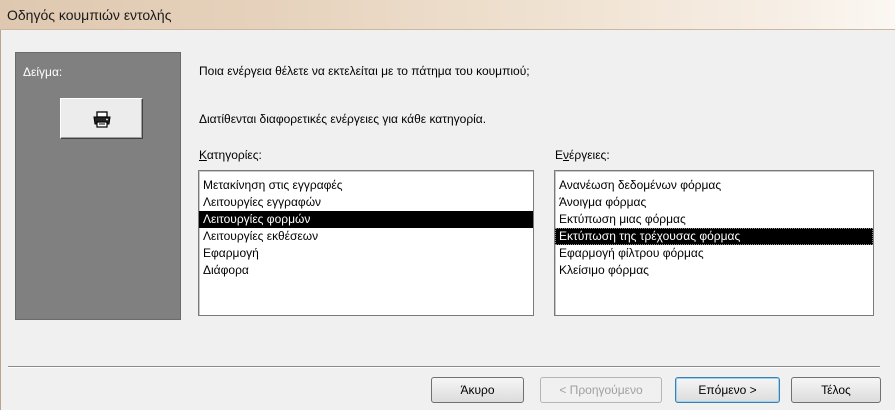  I want to click on category-item: Εφαρμογή, so click(366, 253).